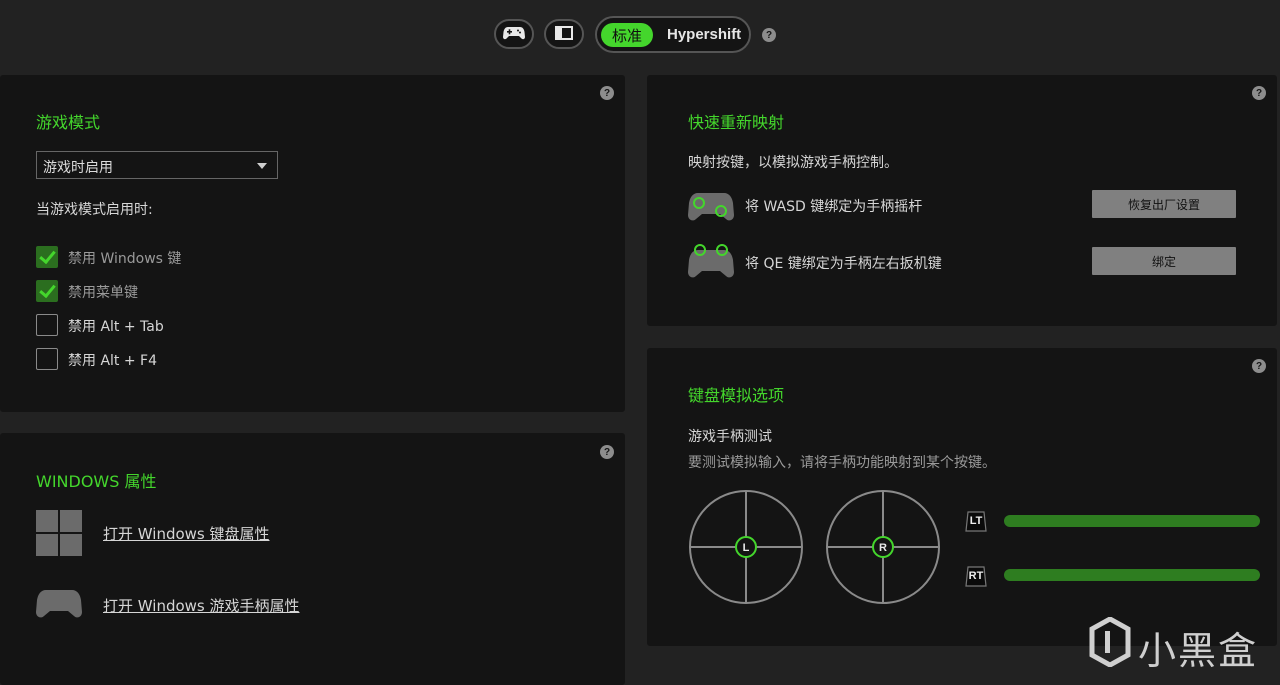  Describe the element at coordinates (1132, 575) in the screenshot. I see `rt-progress-bar` at that location.